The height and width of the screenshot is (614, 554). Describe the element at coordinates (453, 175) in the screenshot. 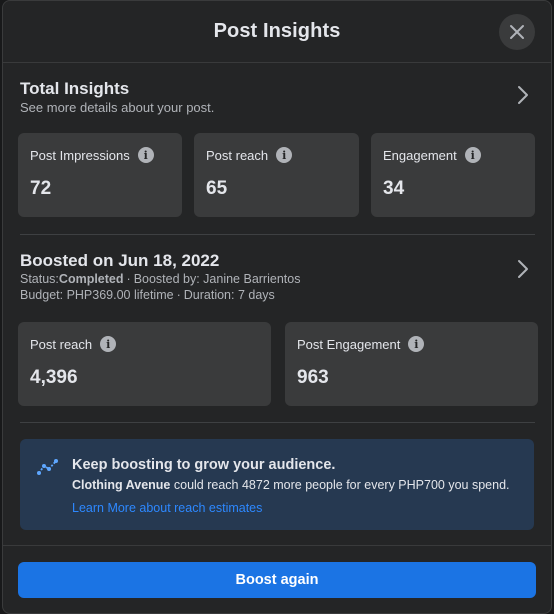

I see `engagement-card: Engagement i 34` at that location.